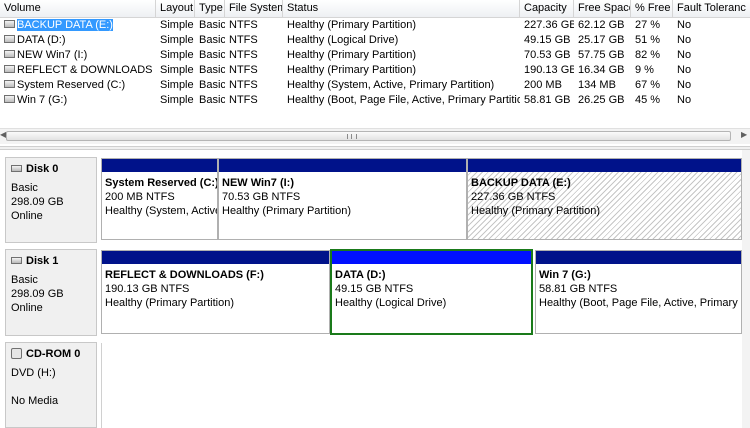 The width and height of the screenshot is (750, 428). I want to click on volume-name-cell: System Reserved (C:), so click(78, 85).